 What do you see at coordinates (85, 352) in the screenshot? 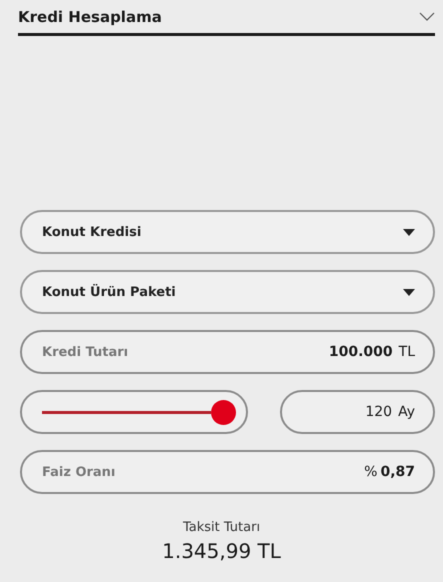
I see `field-label: Kredi Tutarı` at bounding box center [85, 352].